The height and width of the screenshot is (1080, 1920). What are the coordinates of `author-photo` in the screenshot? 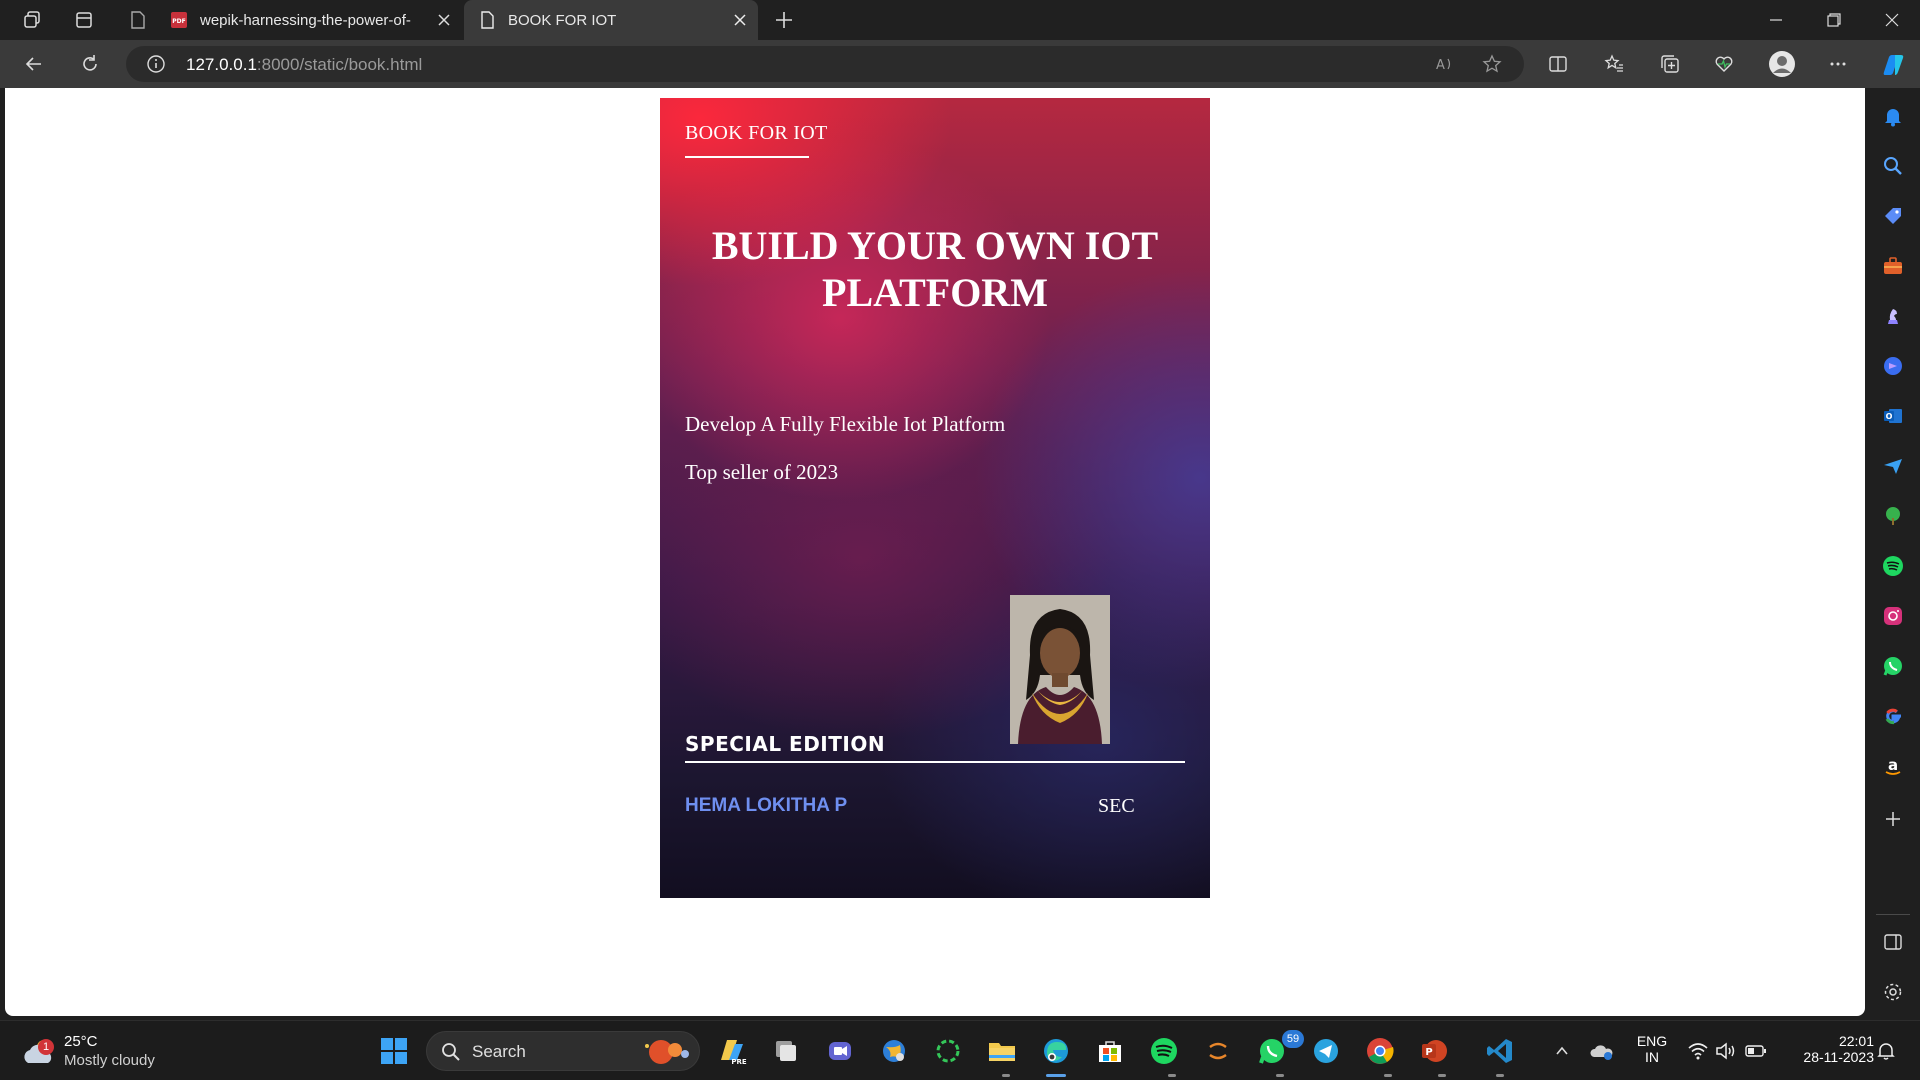 It's located at (1060, 669).